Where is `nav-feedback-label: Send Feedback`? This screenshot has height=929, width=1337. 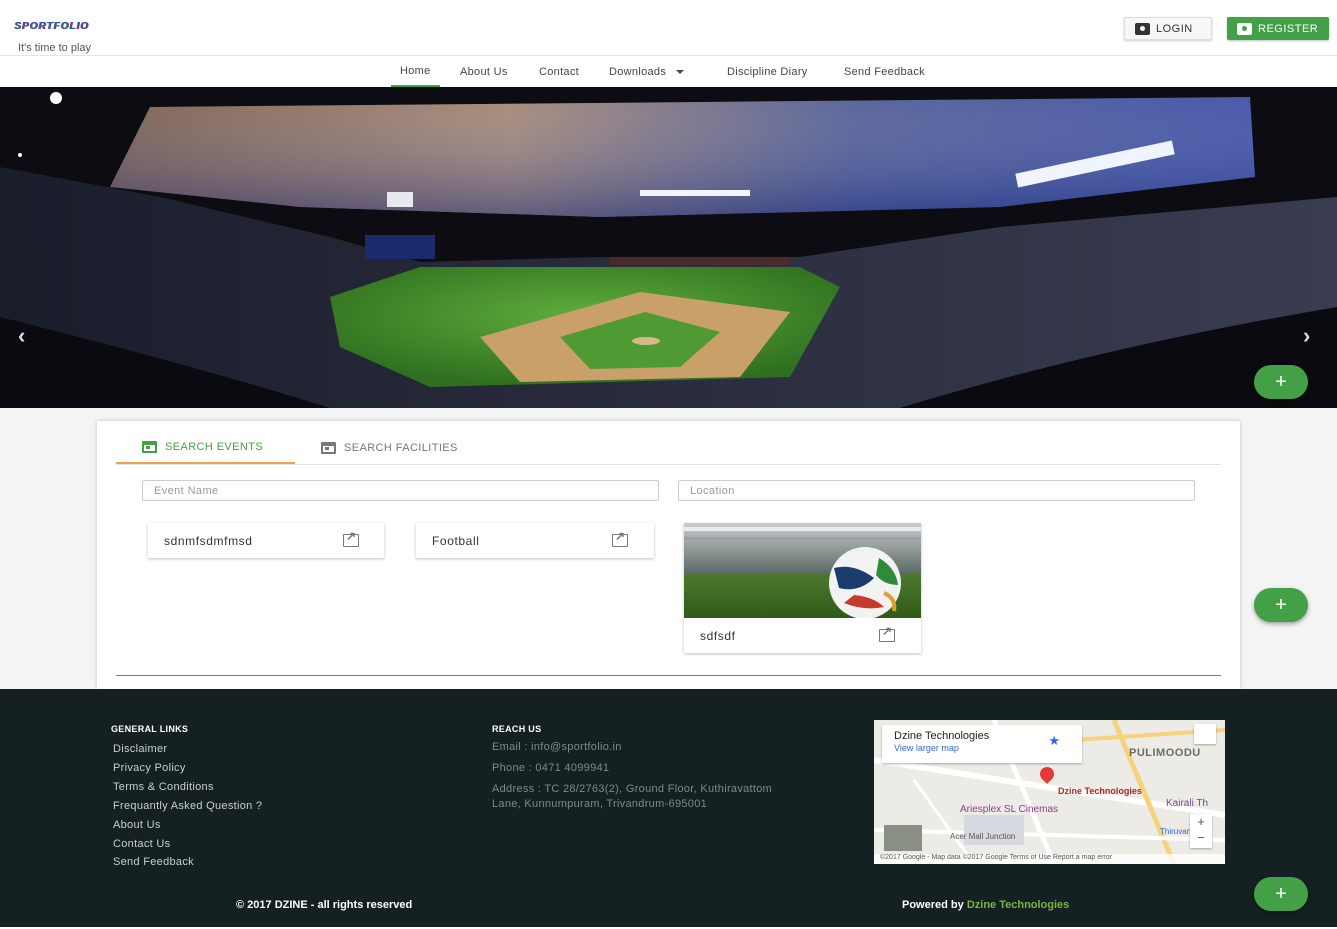 nav-feedback-label: Send Feedback is located at coordinates (884, 72).